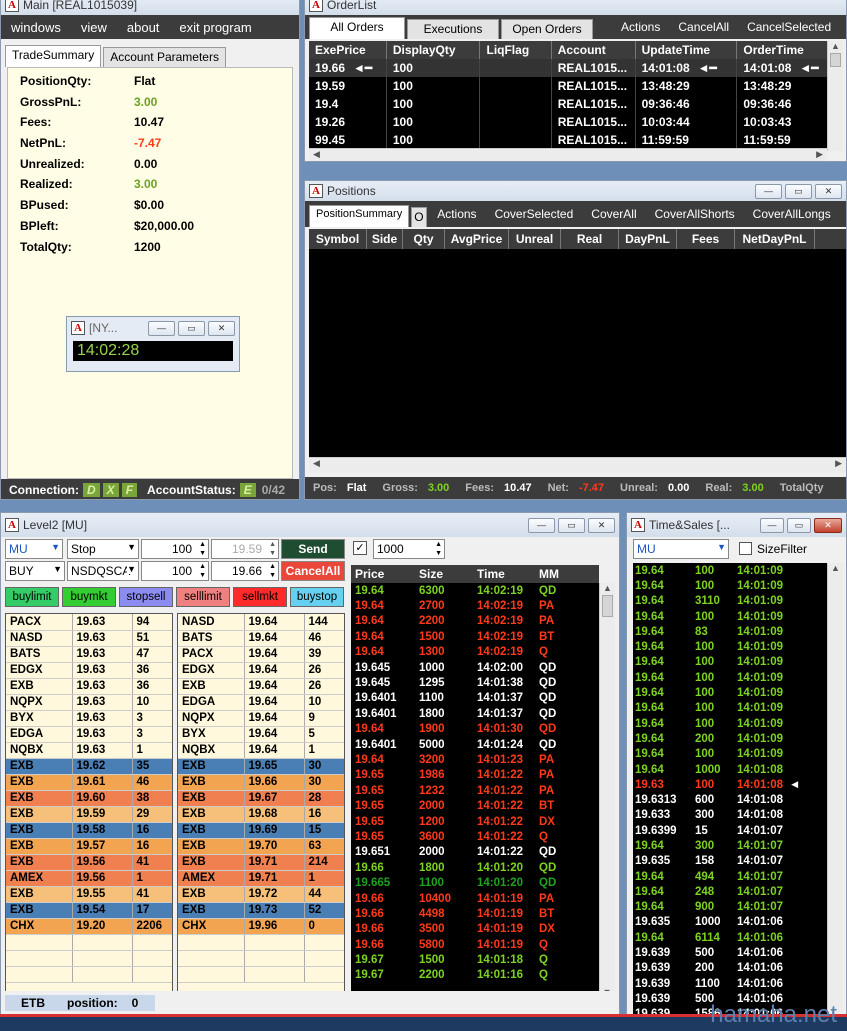 The height and width of the screenshot is (1031, 847). Describe the element at coordinates (261, 750) in the screenshot. I see `book-row: NQBX 19.64 1` at that location.